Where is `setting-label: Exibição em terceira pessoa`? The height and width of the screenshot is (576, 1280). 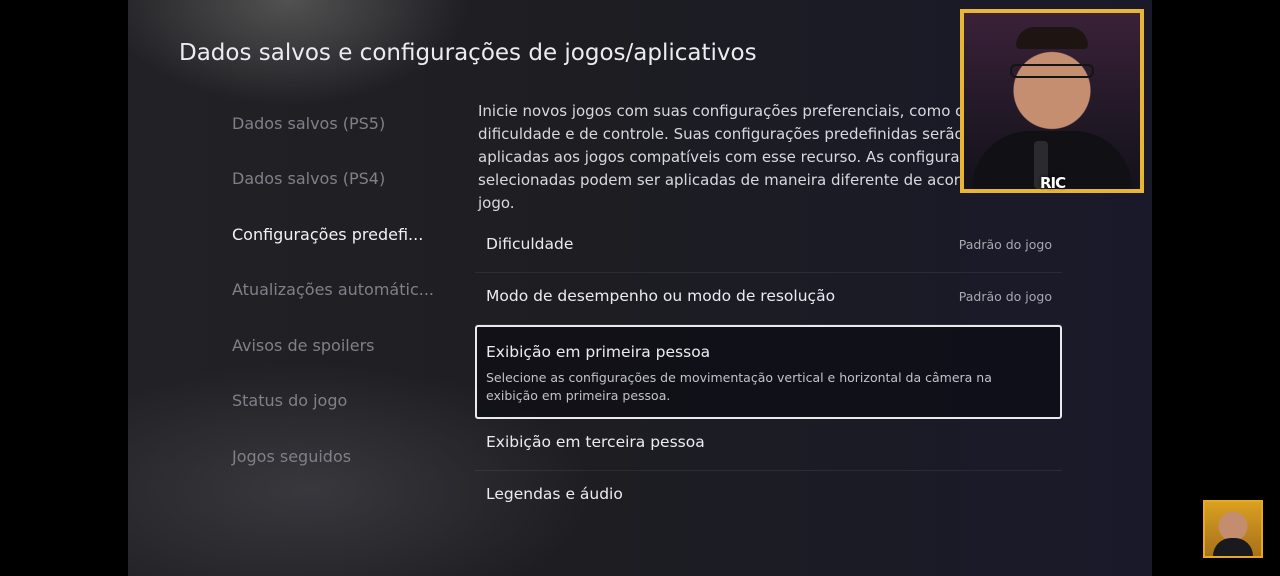 setting-label: Exibição em terceira pessoa is located at coordinates (595, 442).